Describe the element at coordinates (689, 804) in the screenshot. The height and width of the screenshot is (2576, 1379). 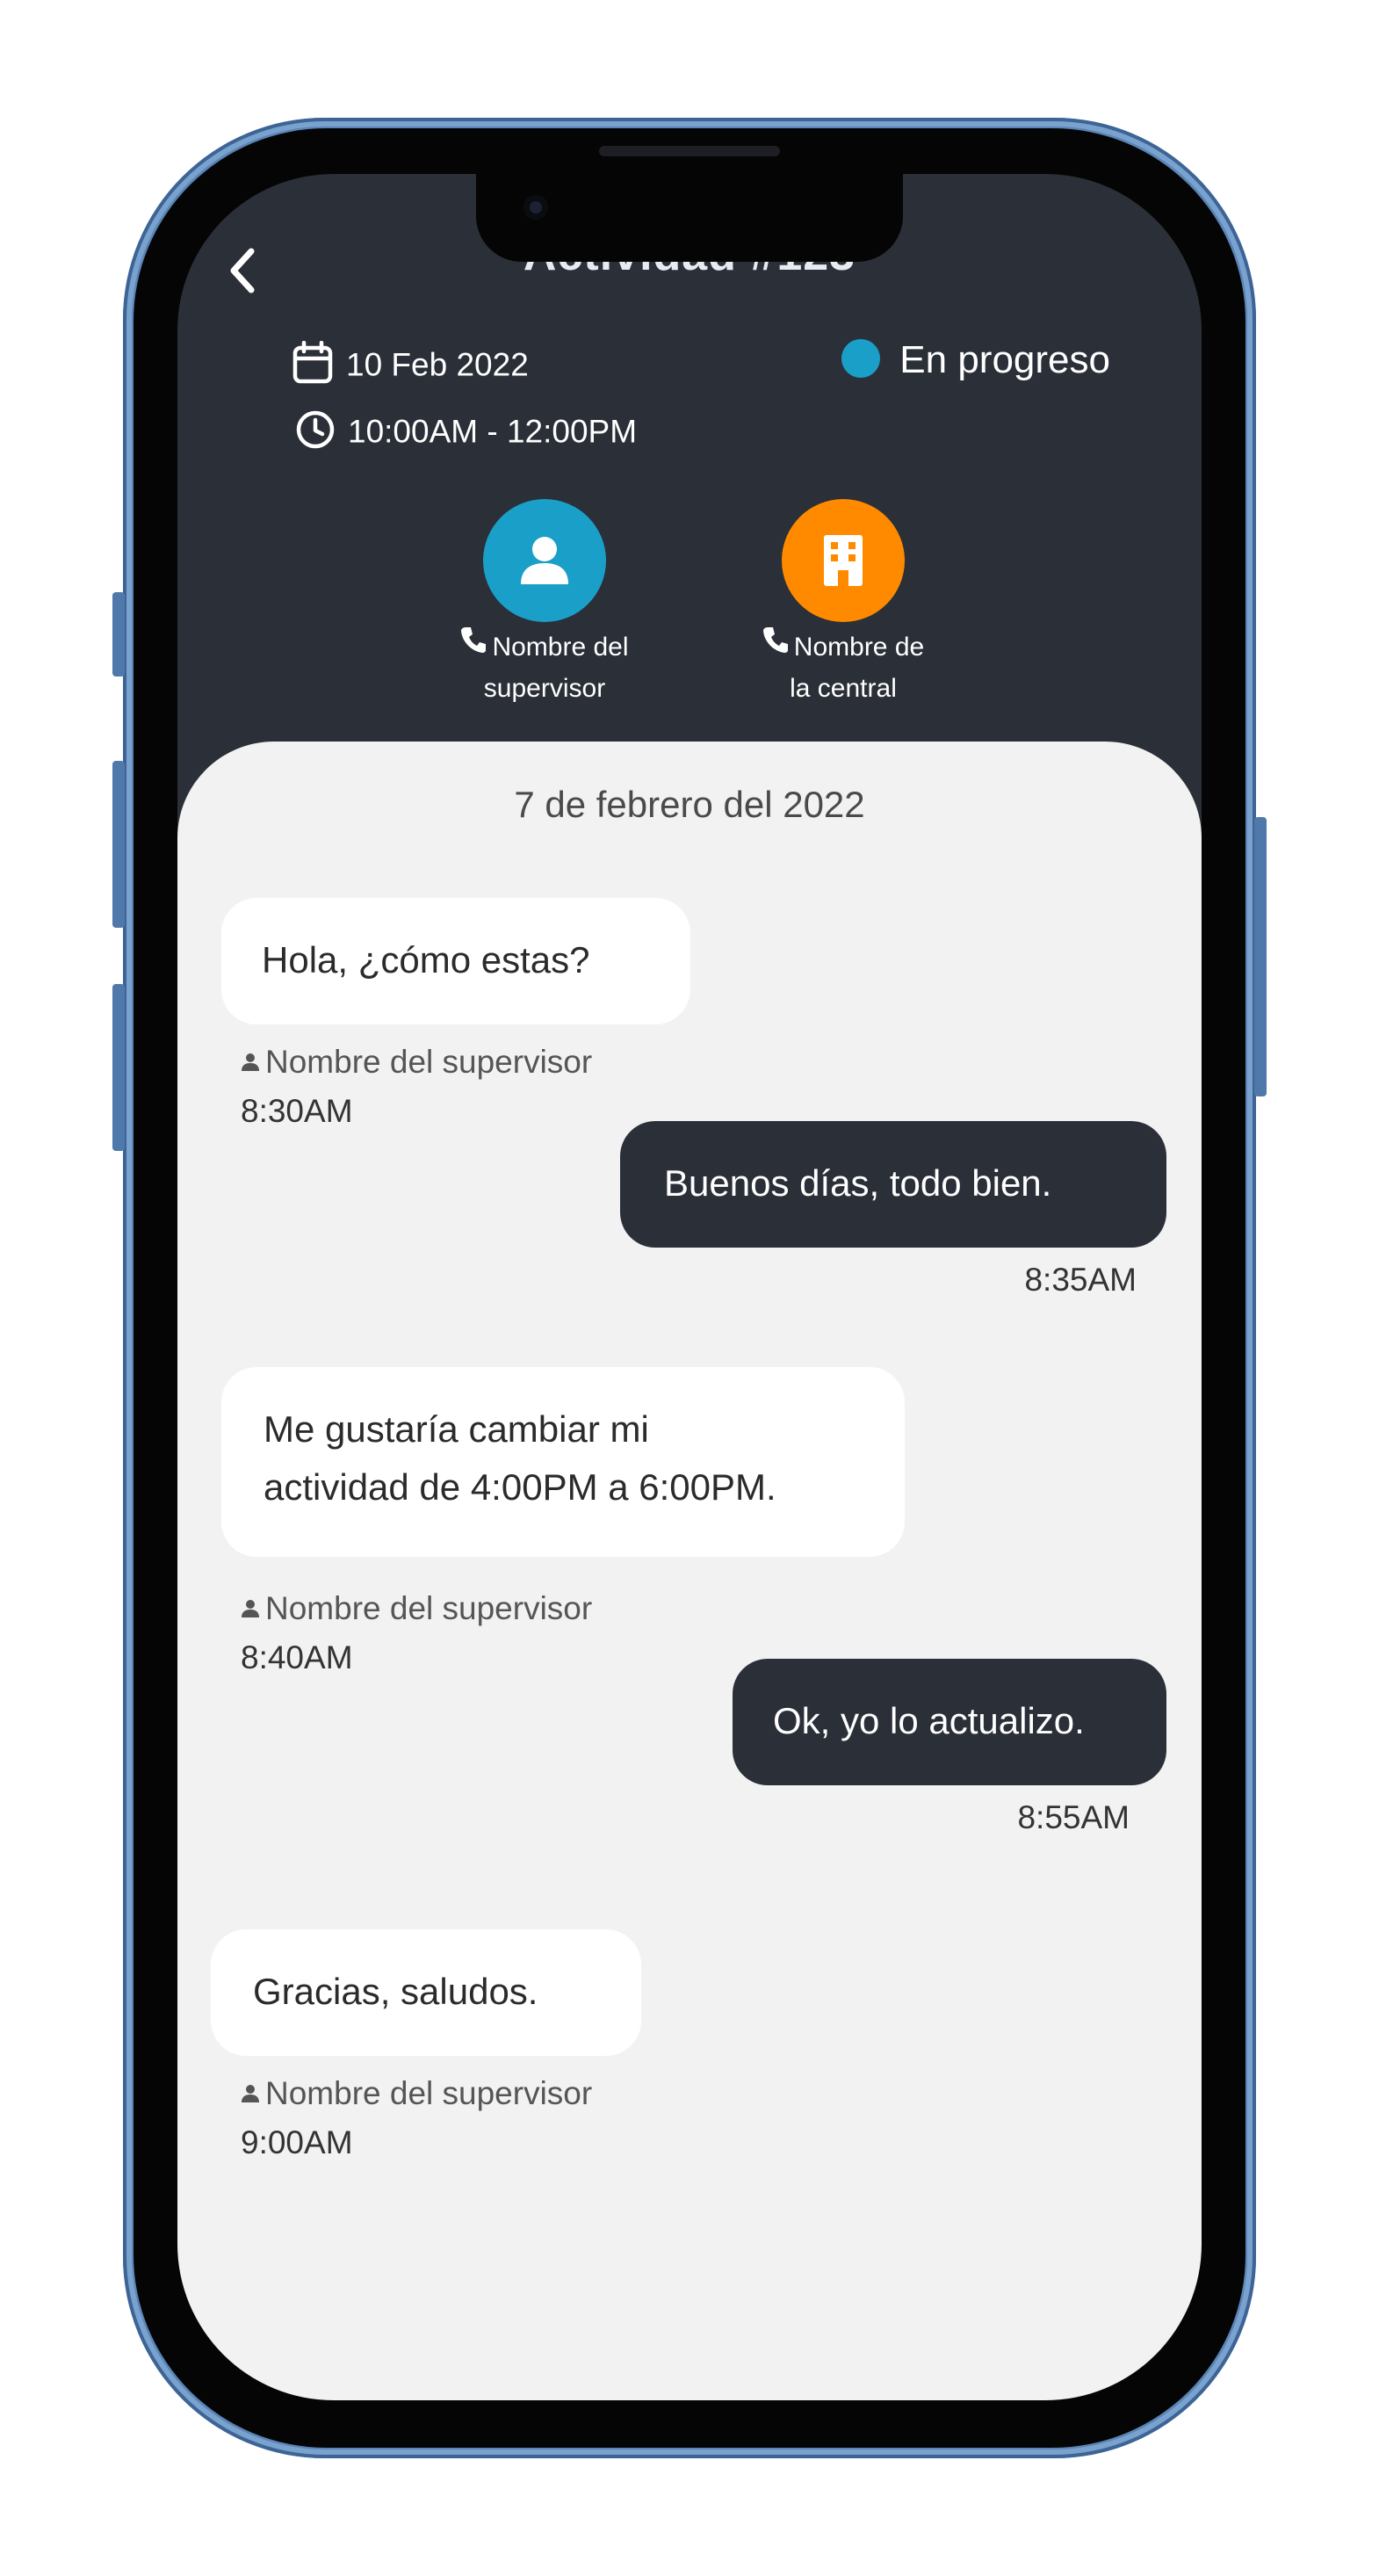
I see `chat-date-label: 7 de febrero del 2022` at that location.